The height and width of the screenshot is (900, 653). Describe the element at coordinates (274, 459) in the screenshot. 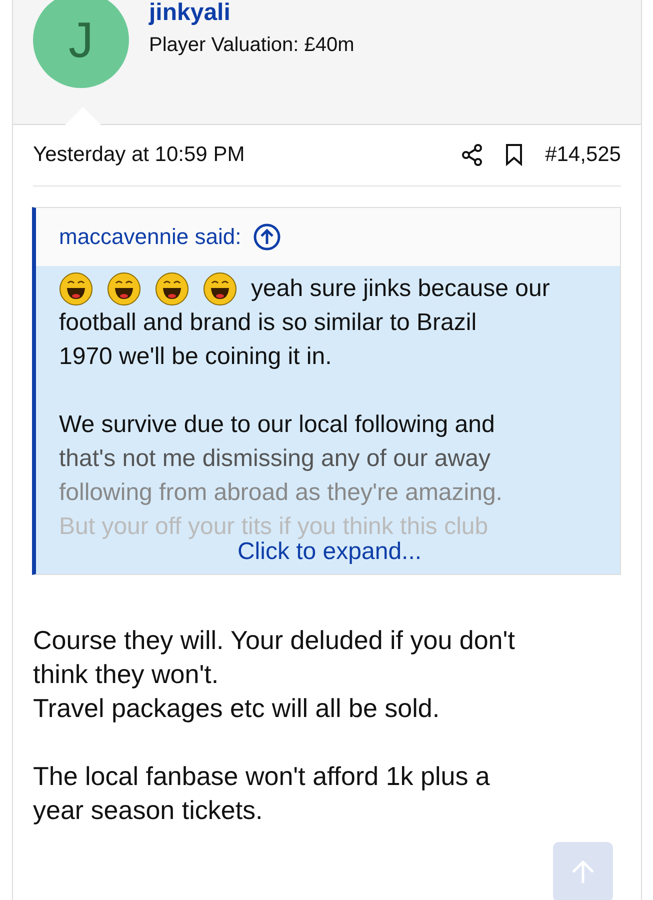

I see `quote-text: that's not me dismissing any of our away` at that location.